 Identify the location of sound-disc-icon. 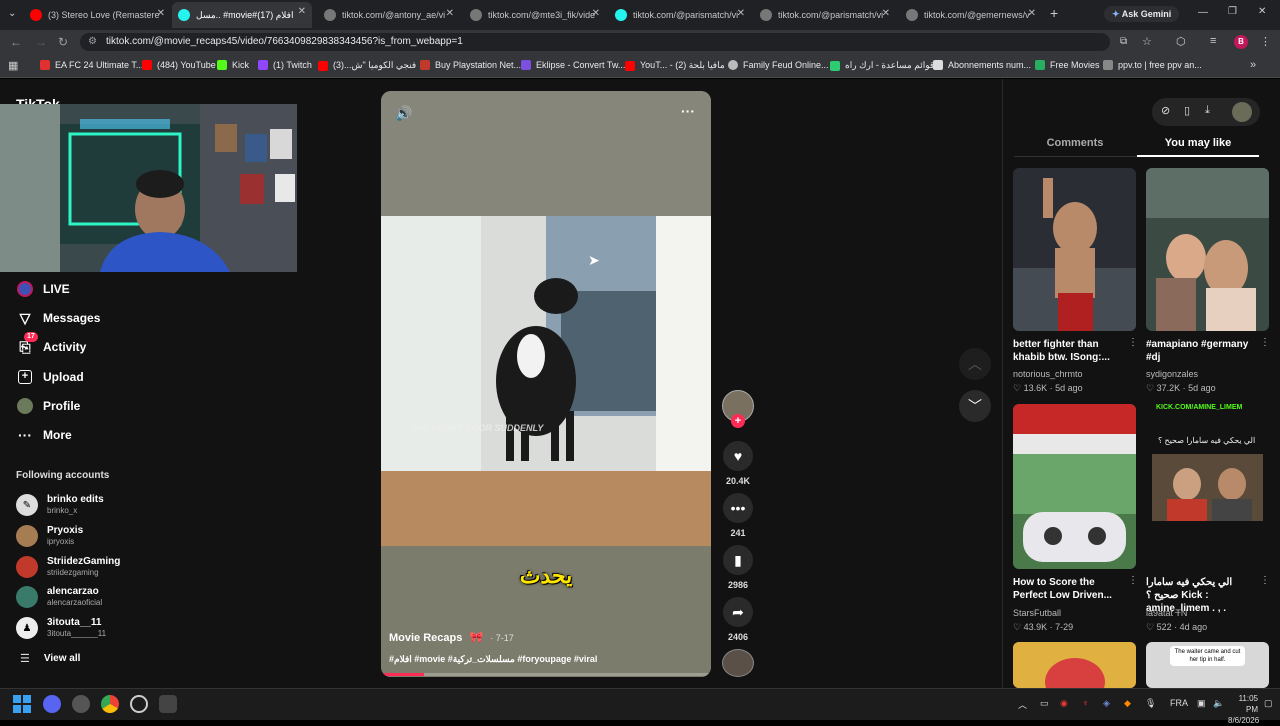
(738, 663).